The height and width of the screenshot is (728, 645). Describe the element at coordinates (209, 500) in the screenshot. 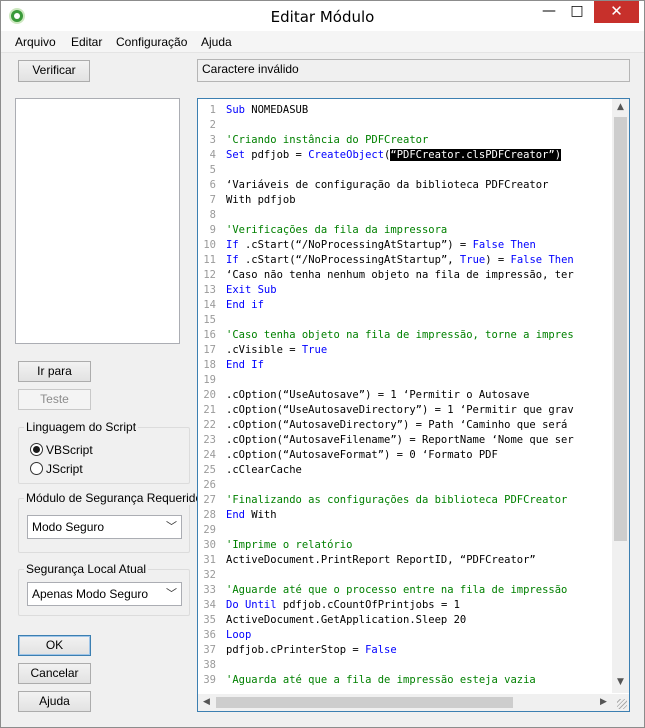

I see `line-number: 27` at that location.